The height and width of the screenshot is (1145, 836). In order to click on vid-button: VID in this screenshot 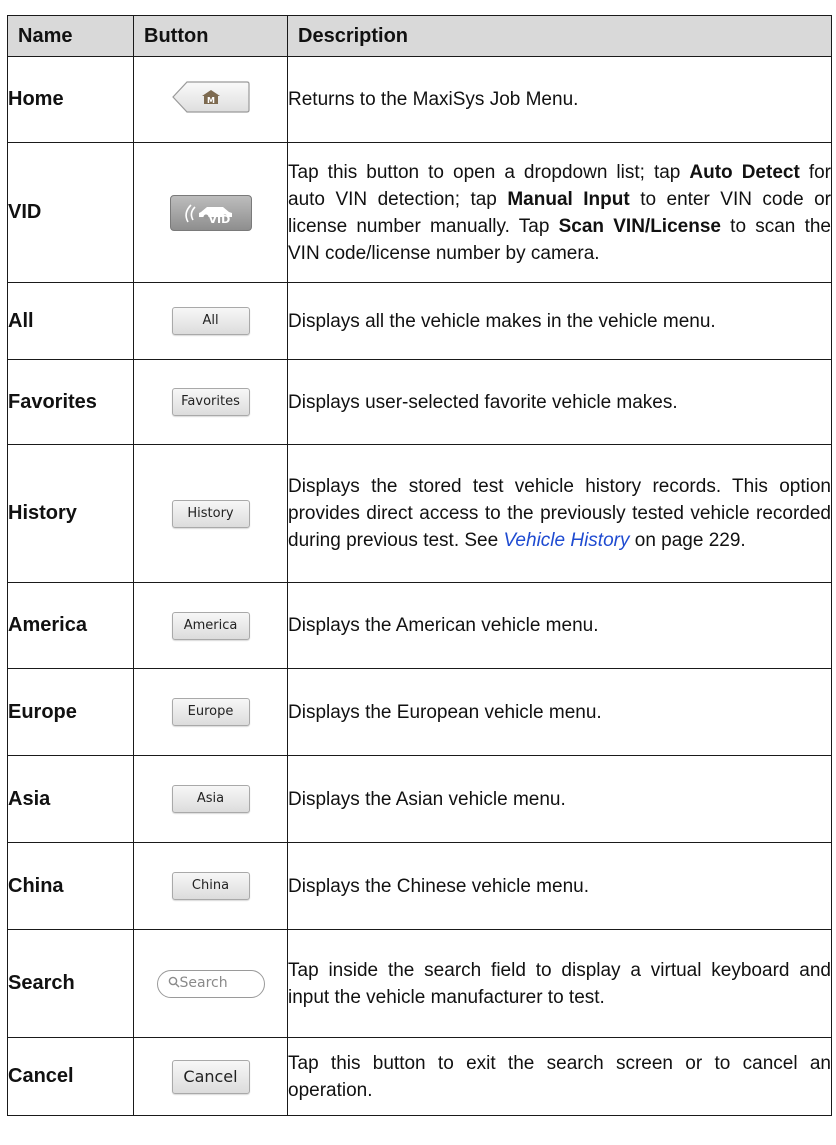, I will do `click(210, 212)`.